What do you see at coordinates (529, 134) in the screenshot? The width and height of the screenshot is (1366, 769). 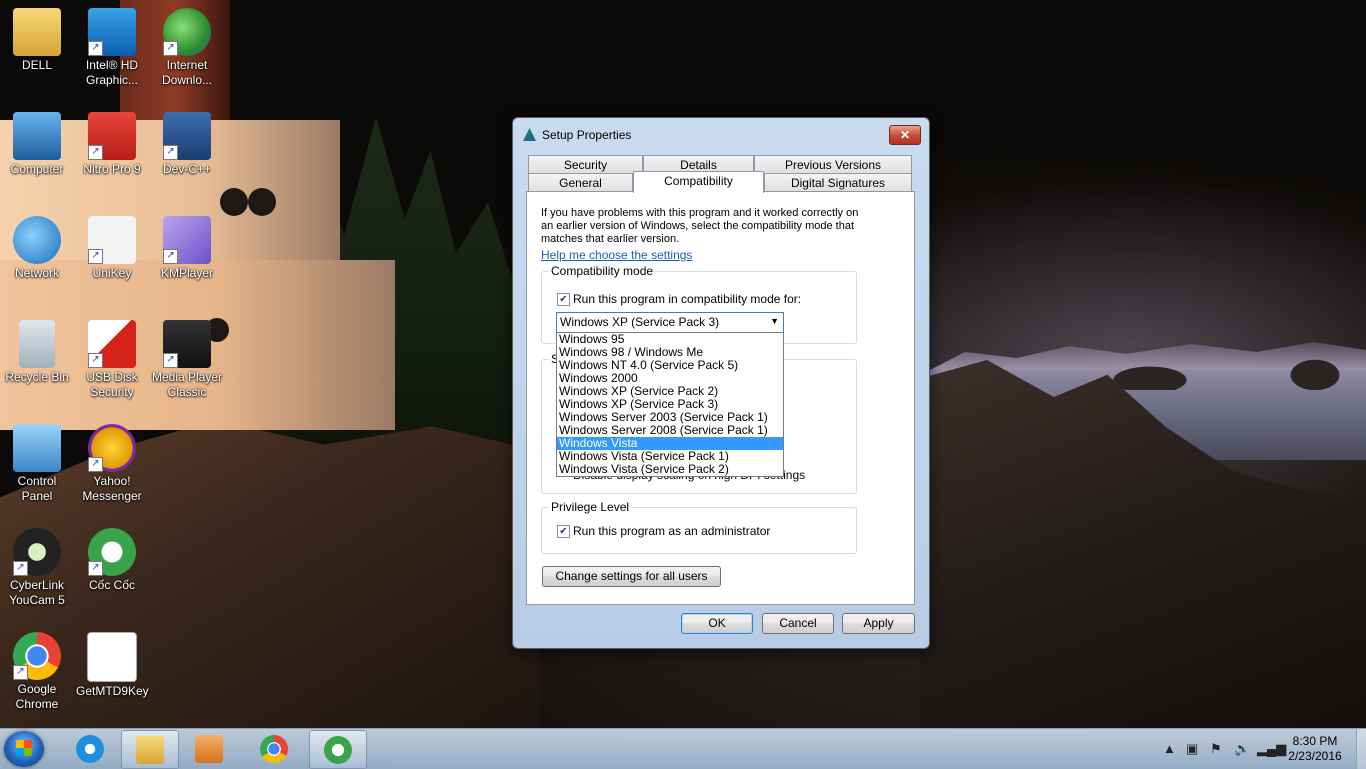 I see `app-icon` at bounding box center [529, 134].